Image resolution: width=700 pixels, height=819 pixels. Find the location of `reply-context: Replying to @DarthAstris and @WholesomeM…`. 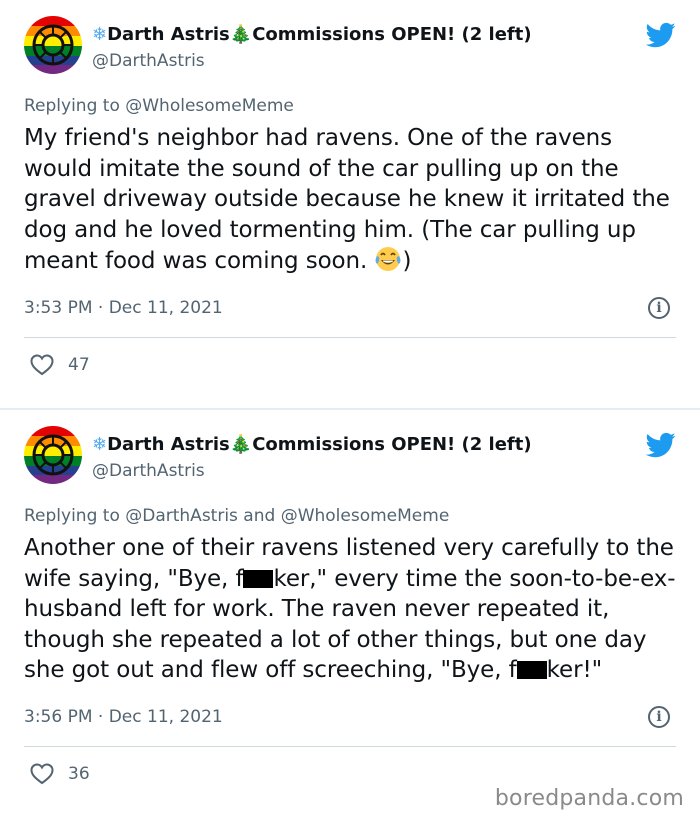

reply-context: Replying to @DarthAstris and @WholesomeM… is located at coordinates (350, 516).